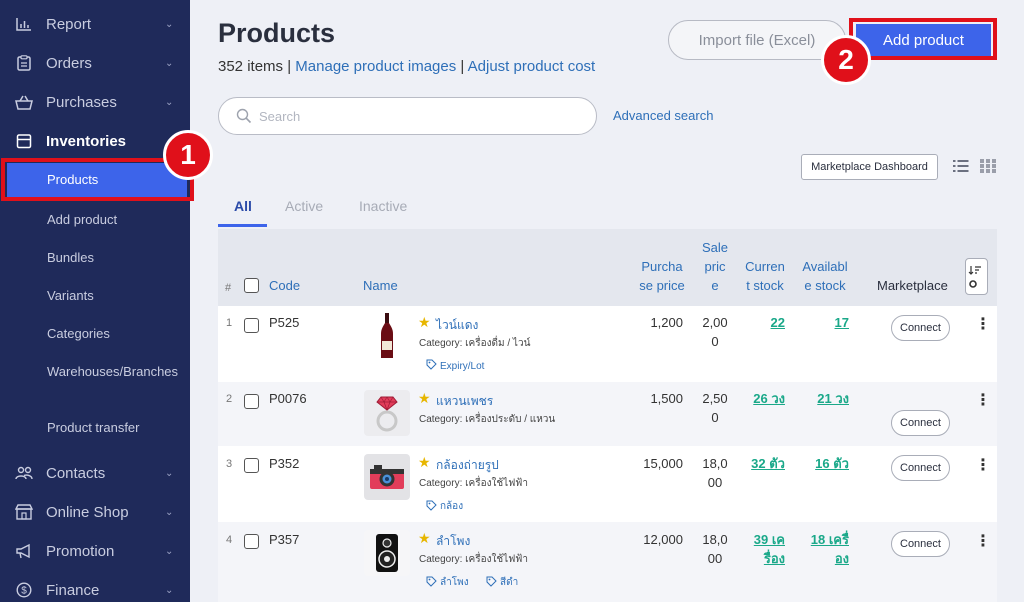 The height and width of the screenshot is (602, 1024). I want to click on sidebar-item-promotion: Promotion ⌄, so click(95, 551).